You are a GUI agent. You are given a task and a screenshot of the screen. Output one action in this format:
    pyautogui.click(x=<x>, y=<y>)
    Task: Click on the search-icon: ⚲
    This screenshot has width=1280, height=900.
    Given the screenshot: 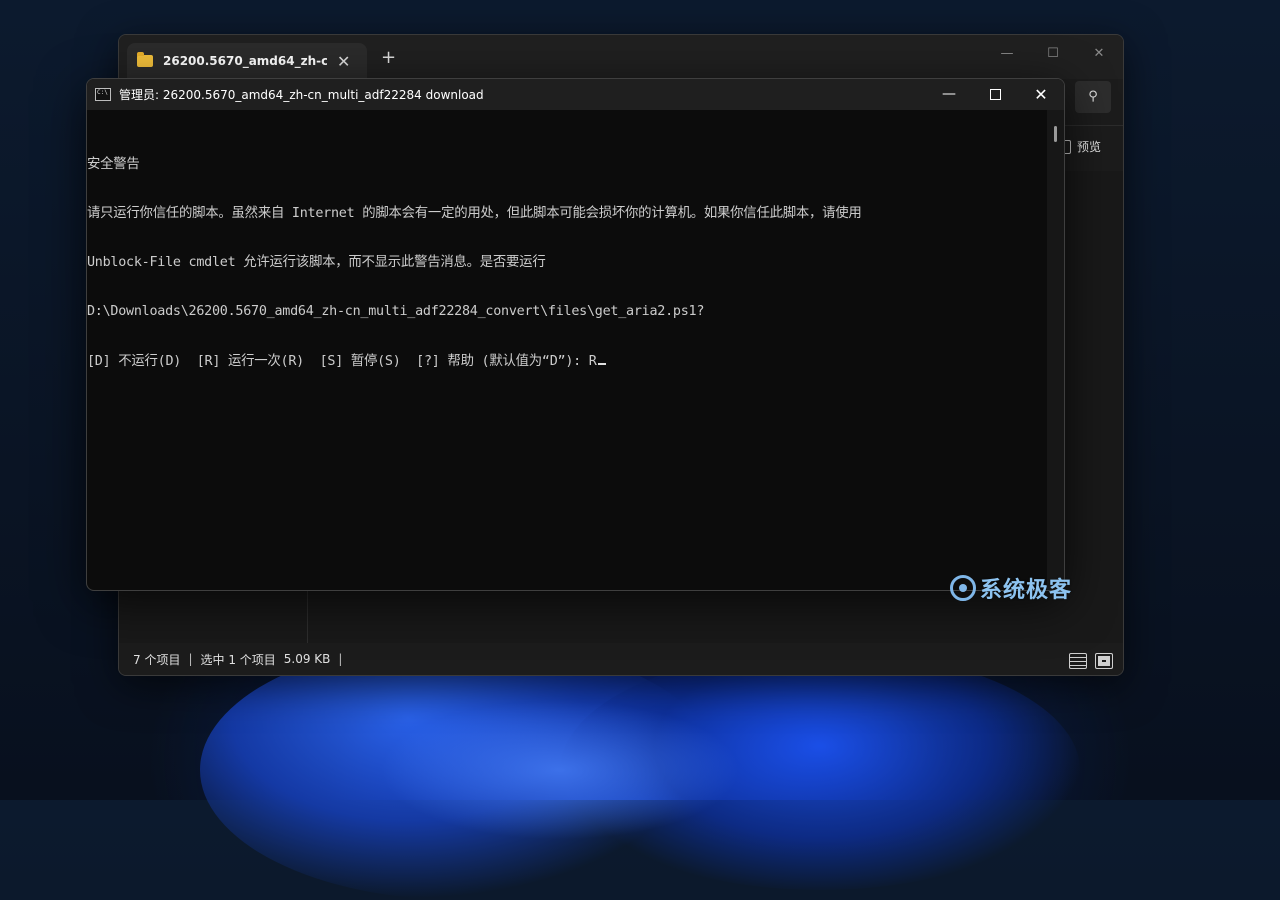 What is the action you would take?
    pyautogui.click(x=1093, y=96)
    